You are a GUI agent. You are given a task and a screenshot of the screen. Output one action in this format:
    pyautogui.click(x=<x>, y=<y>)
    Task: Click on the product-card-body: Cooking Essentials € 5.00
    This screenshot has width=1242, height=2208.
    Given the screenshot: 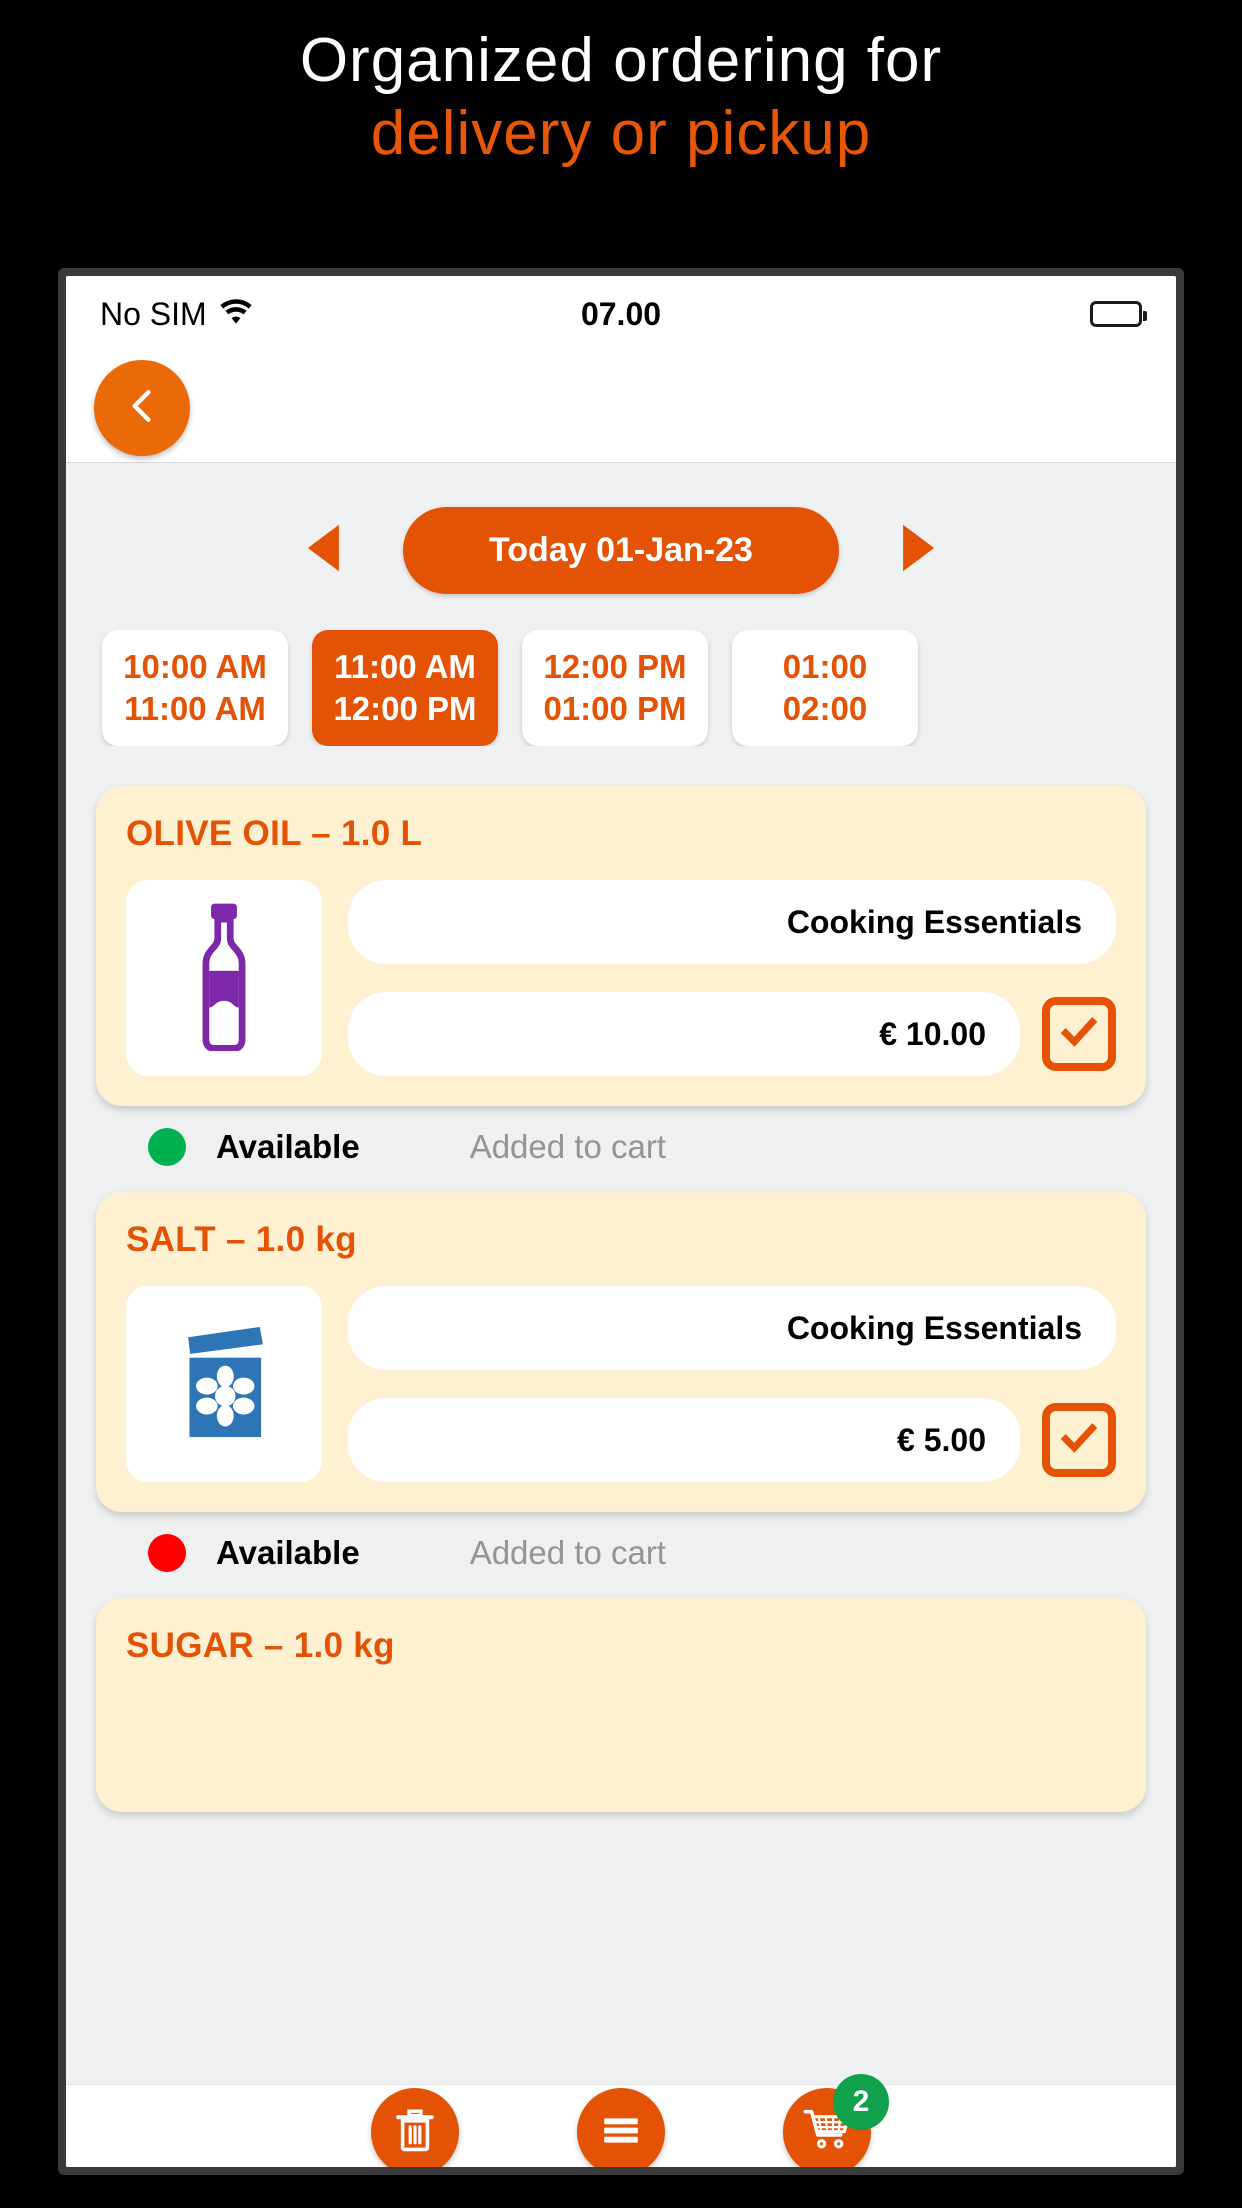 What is the action you would take?
    pyautogui.click(x=621, y=1384)
    